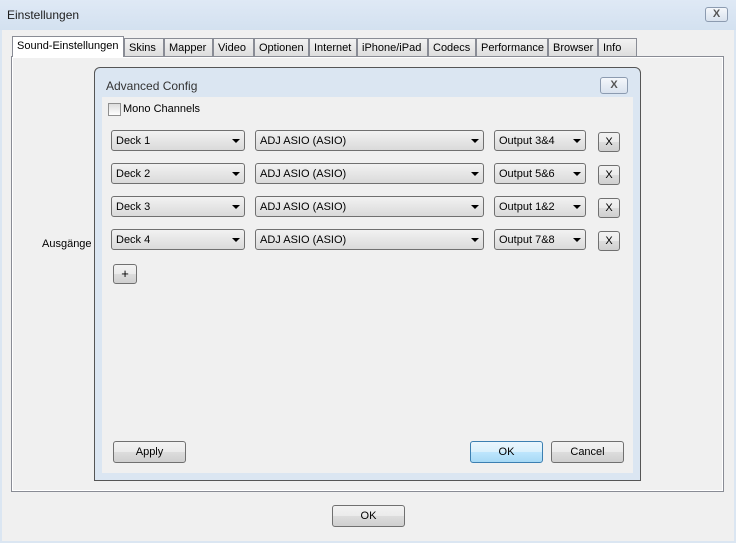 This screenshot has width=736, height=543. Describe the element at coordinates (125, 274) in the screenshot. I see `add-output-button: +` at that location.